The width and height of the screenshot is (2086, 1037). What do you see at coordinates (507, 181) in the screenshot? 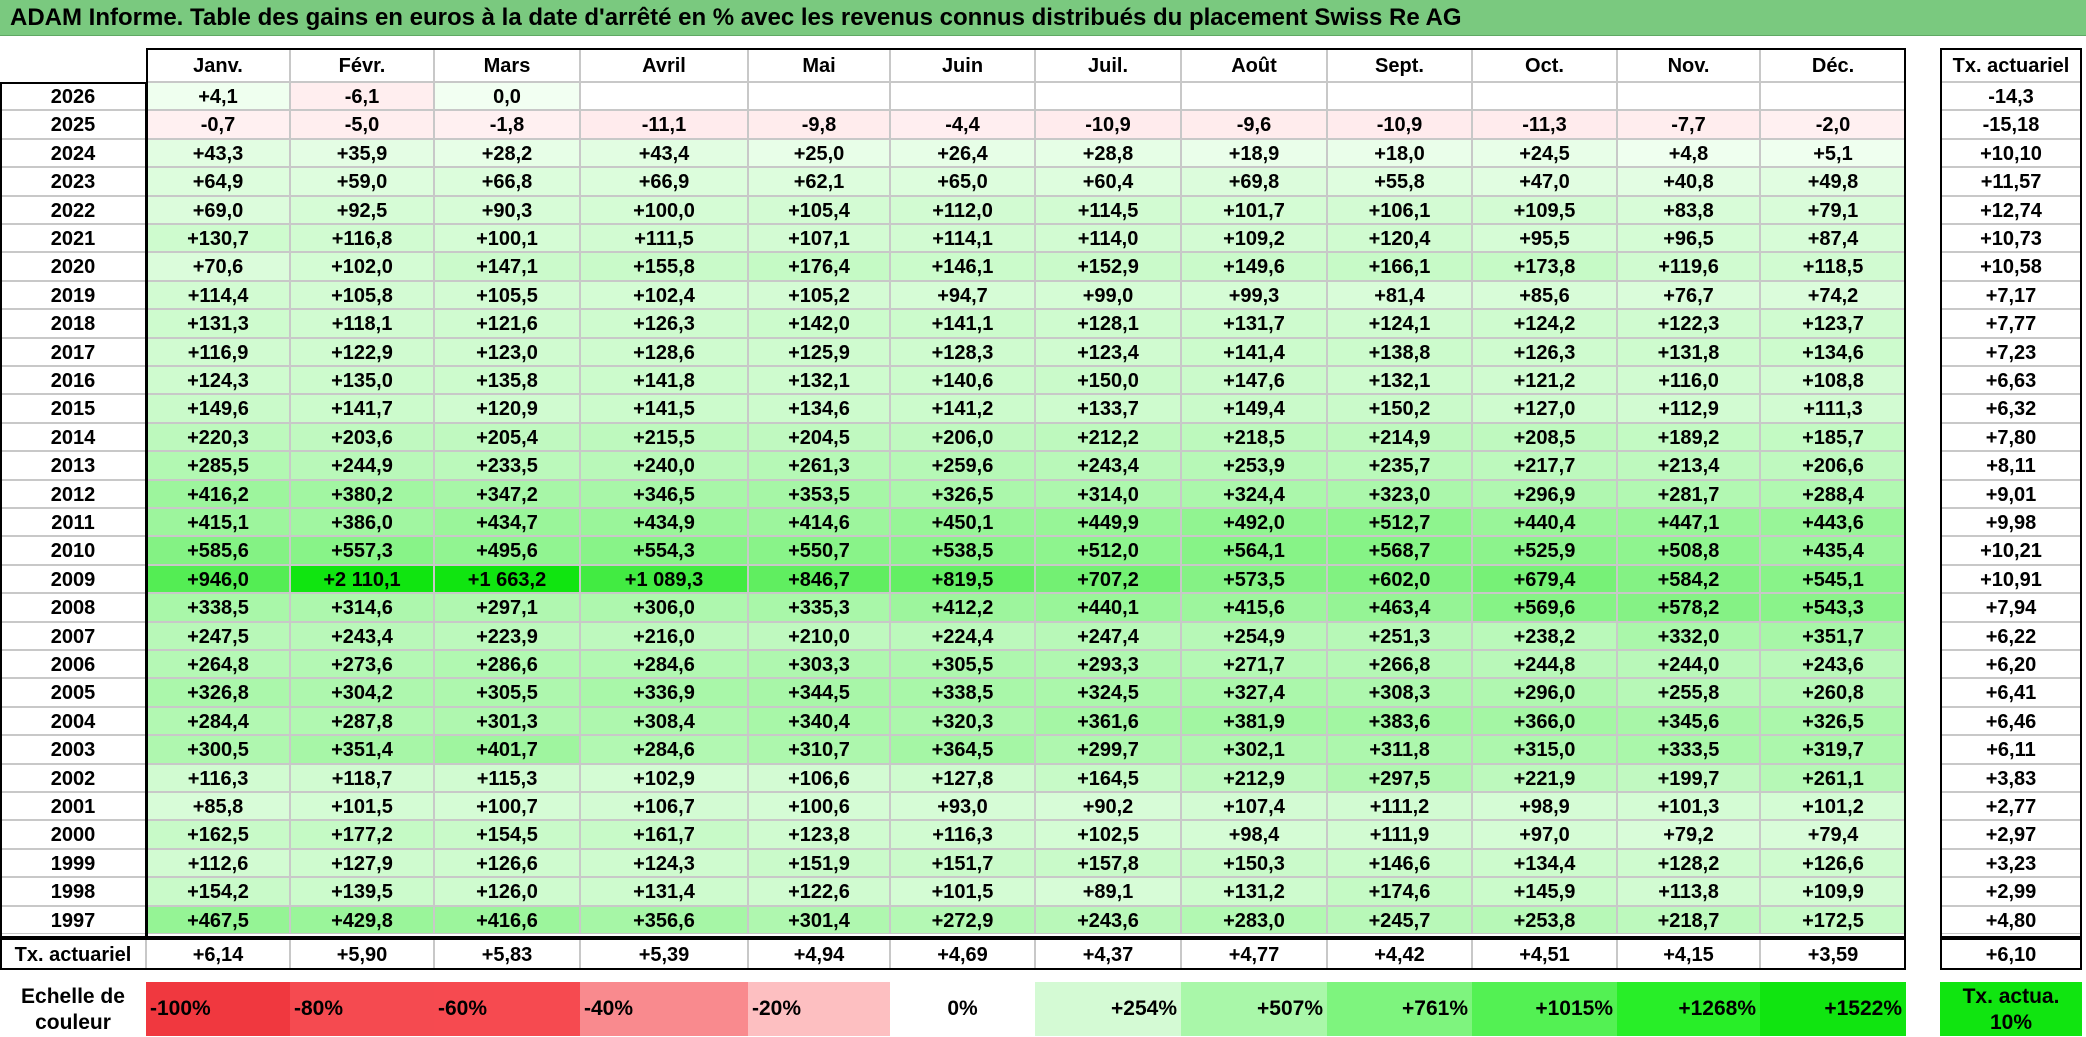
I see `table-cell: +66,8` at bounding box center [507, 181].